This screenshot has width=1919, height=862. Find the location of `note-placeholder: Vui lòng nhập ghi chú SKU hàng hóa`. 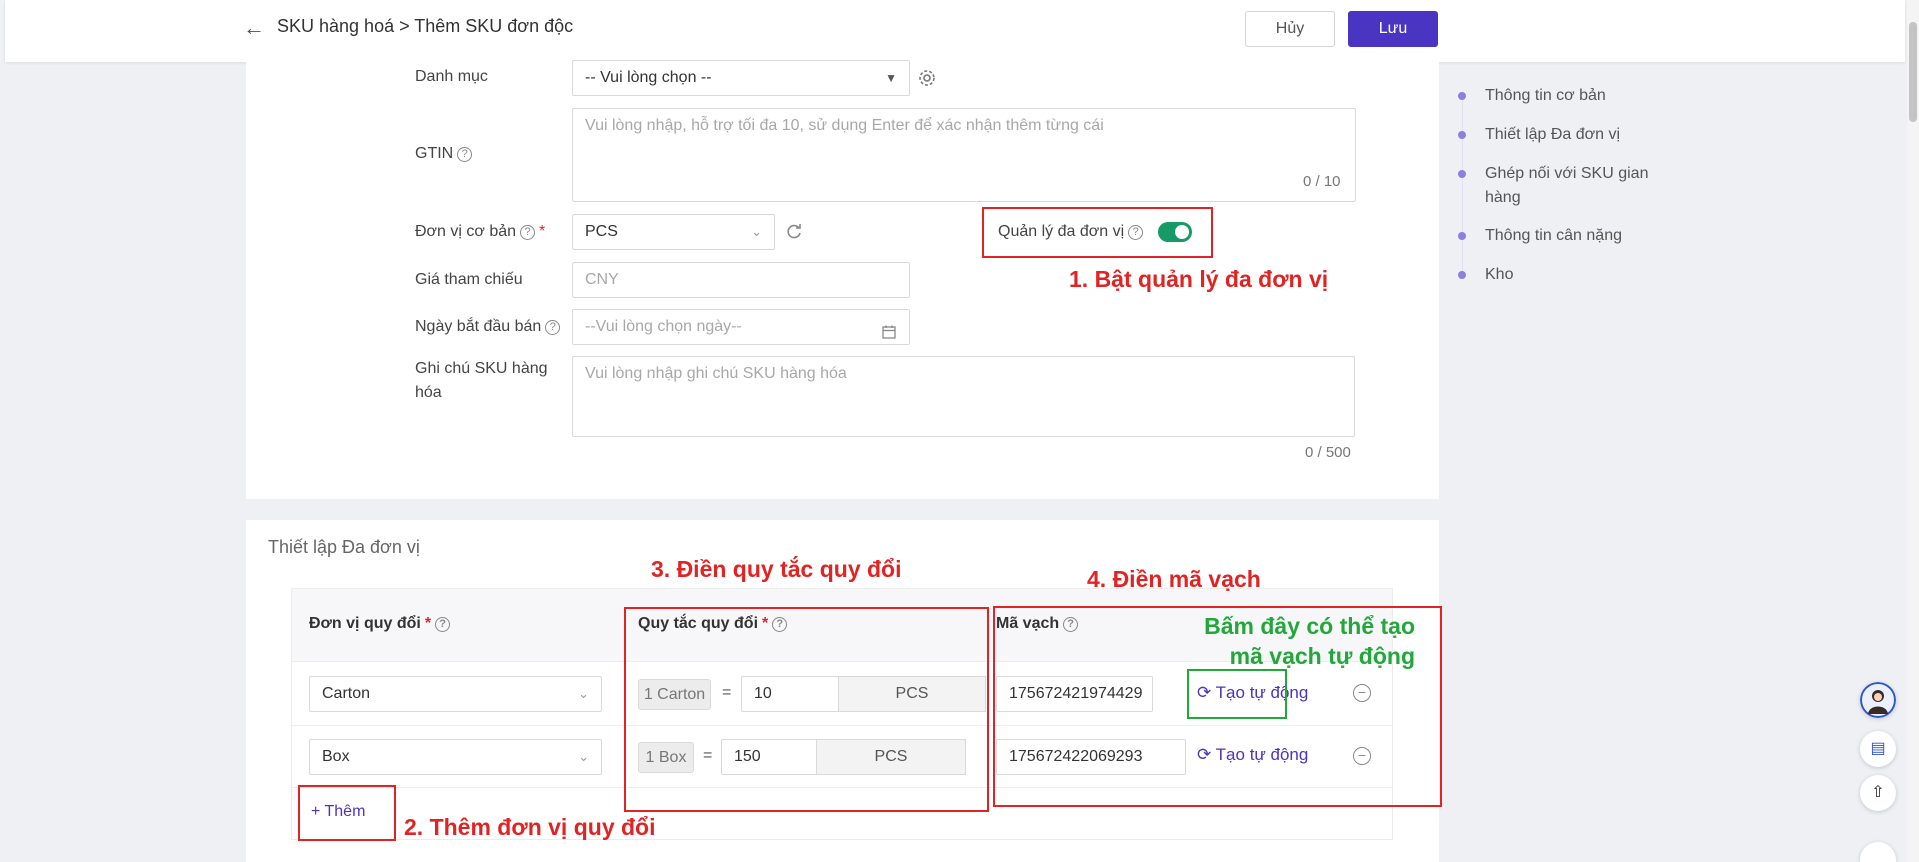

note-placeholder: Vui lòng nhập ghi chú SKU hàng hóa is located at coordinates (716, 373).